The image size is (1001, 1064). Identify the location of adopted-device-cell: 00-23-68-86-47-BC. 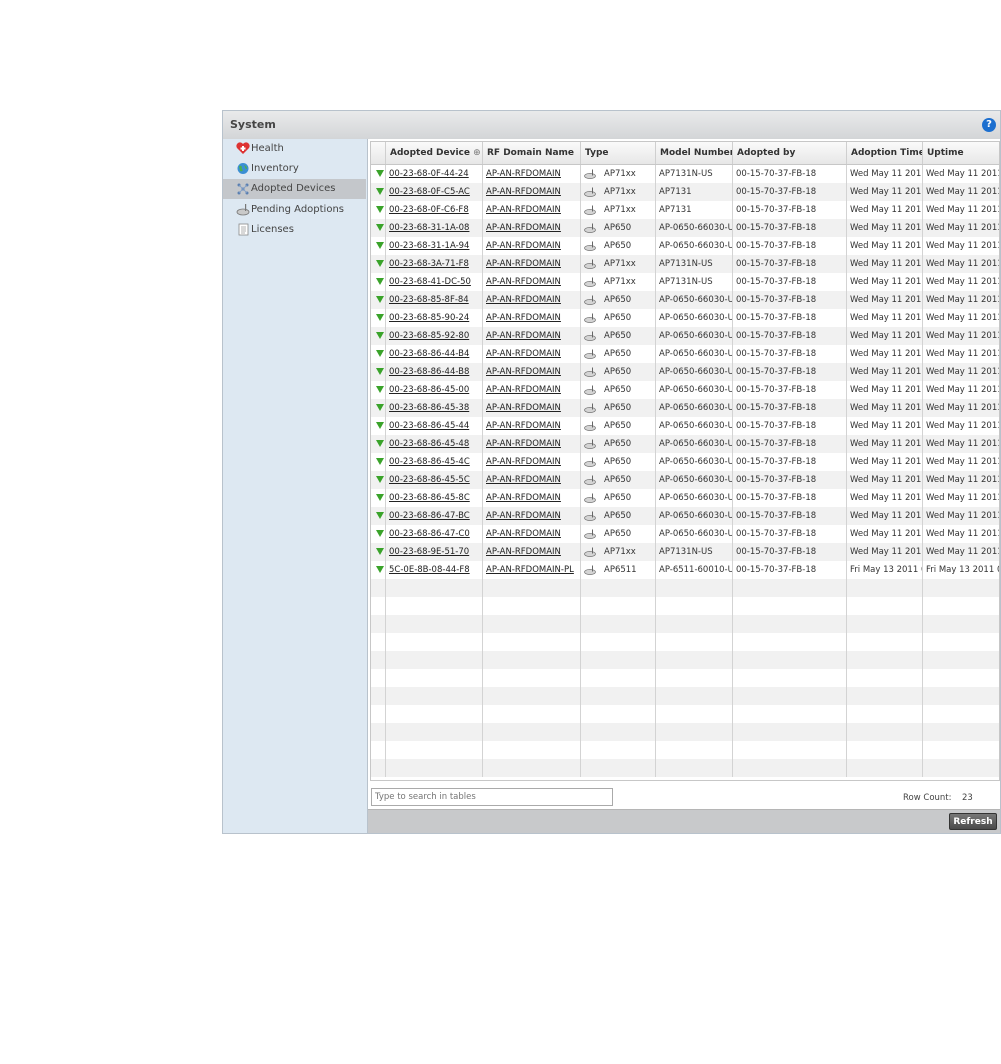
(434, 516).